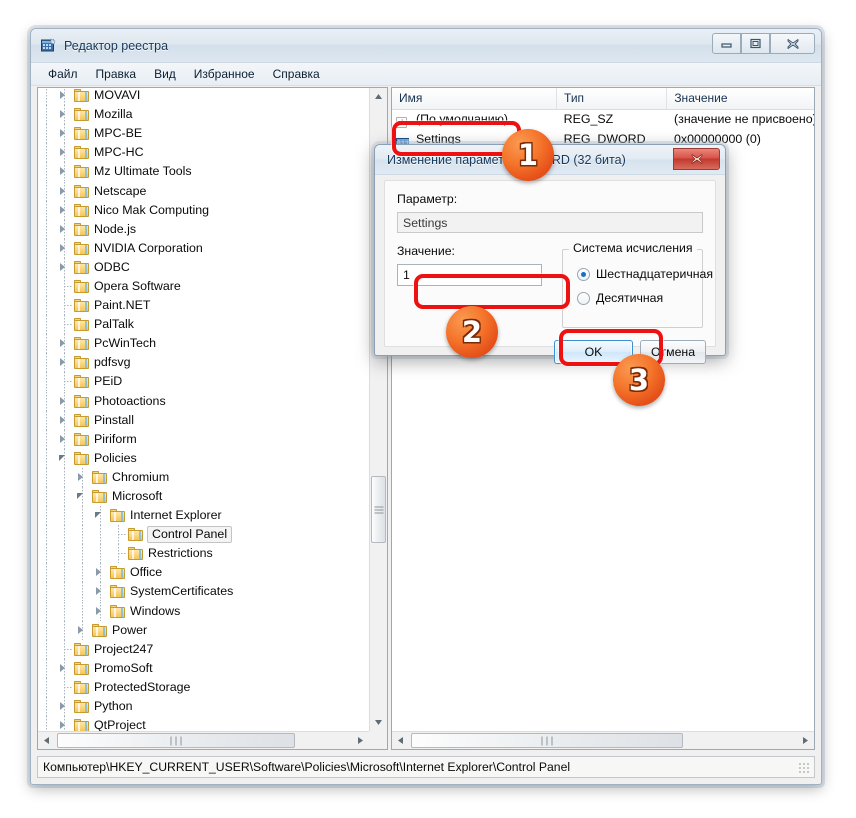 This screenshot has width=856, height=818. What do you see at coordinates (203, 497) in the screenshot?
I see `tree-item-microsoft: Microsoft` at bounding box center [203, 497].